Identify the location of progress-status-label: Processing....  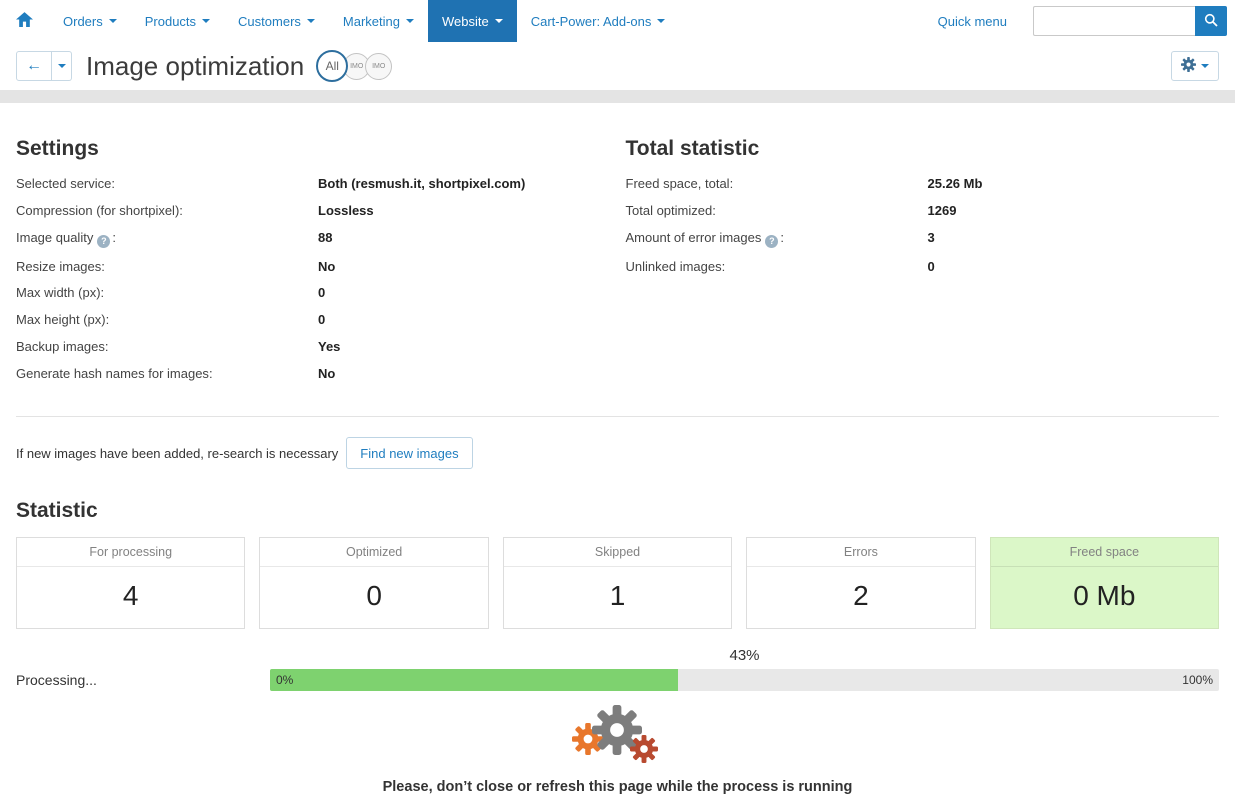
(56, 680).